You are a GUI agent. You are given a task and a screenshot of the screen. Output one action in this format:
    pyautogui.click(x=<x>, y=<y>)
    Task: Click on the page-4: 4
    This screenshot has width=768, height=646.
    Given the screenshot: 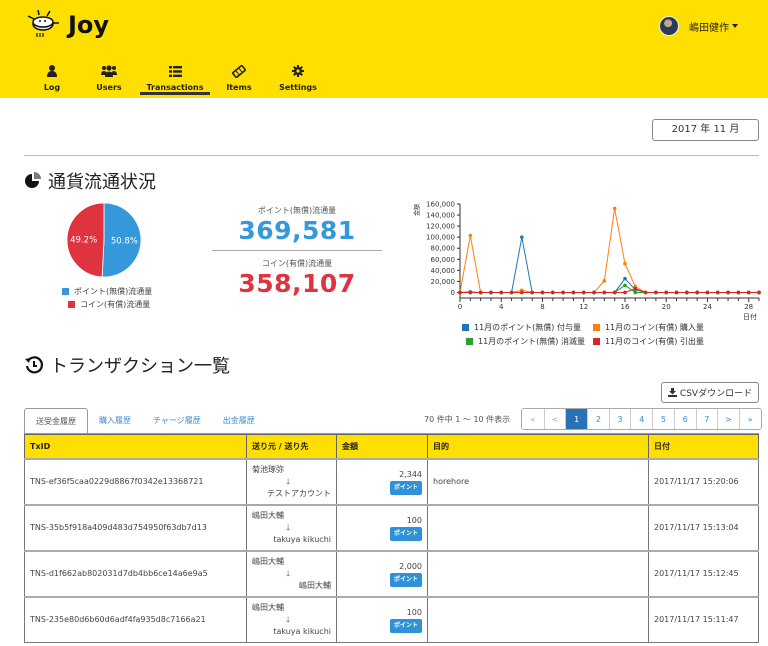 What is the action you would take?
    pyautogui.click(x=641, y=419)
    